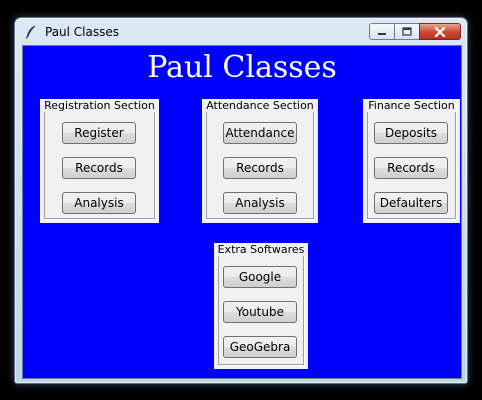  What do you see at coordinates (99, 168) in the screenshot?
I see `registration-records-button: Records` at bounding box center [99, 168].